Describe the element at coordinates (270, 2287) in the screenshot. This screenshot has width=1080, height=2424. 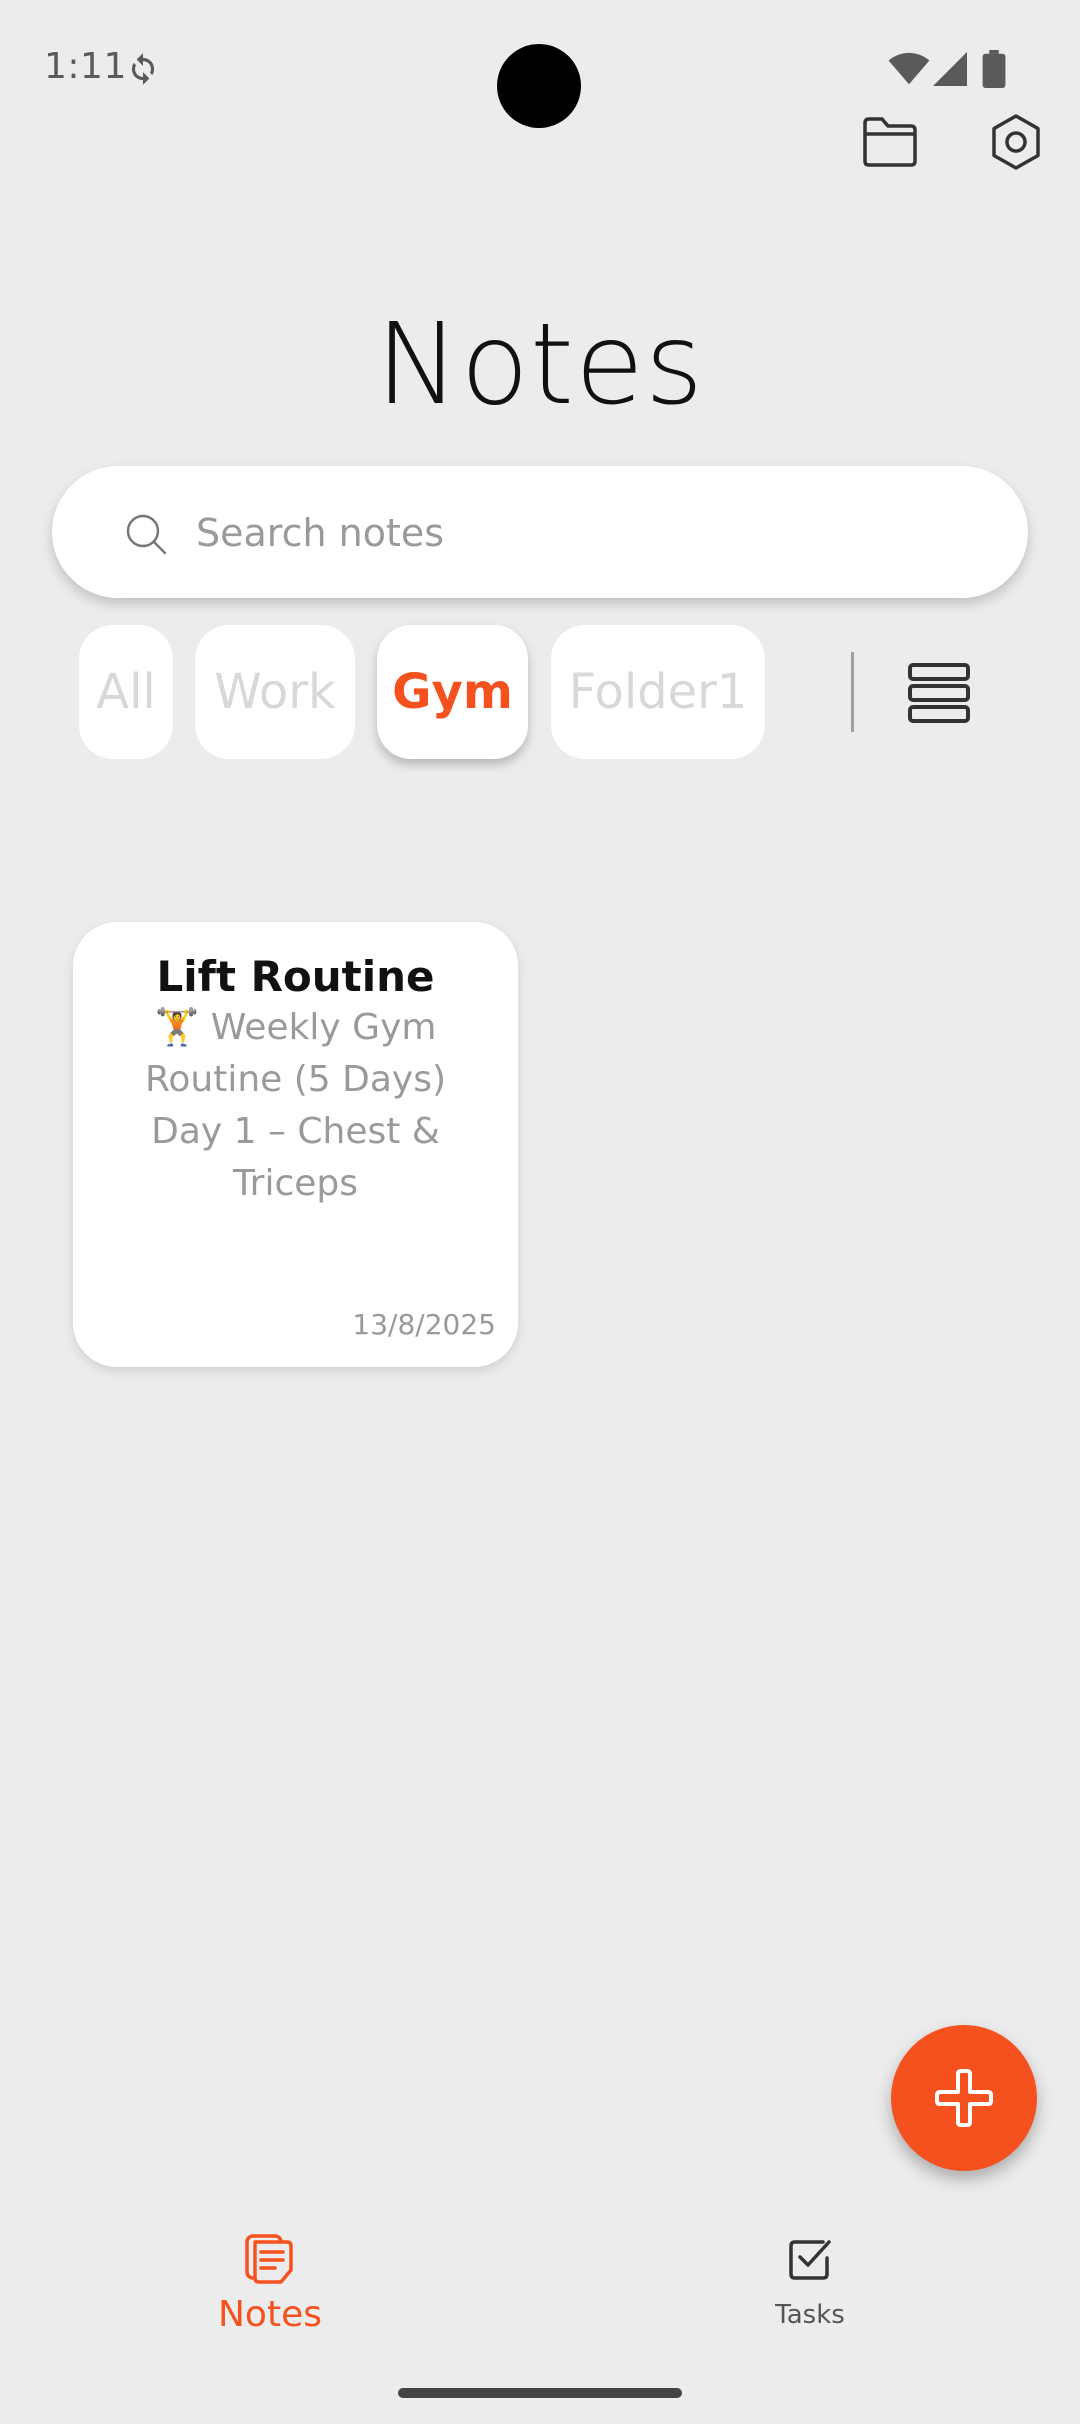
I see `nav-item-notes: Notes` at that location.